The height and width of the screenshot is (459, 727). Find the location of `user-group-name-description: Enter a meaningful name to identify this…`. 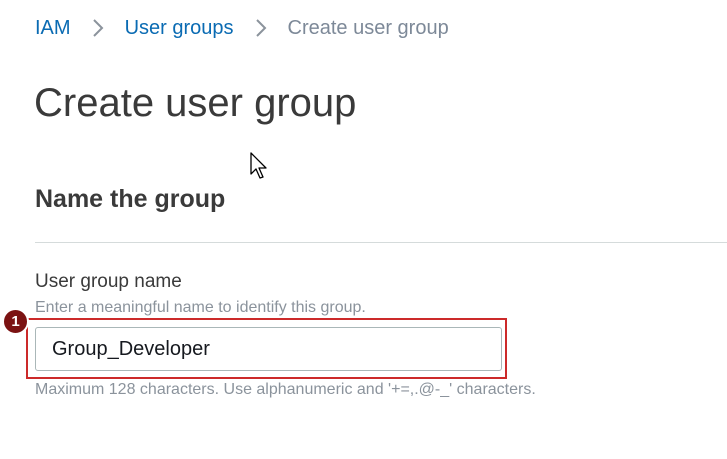

user-group-name-description: Enter a meaningful name to identify this… is located at coordinates (200, 307).